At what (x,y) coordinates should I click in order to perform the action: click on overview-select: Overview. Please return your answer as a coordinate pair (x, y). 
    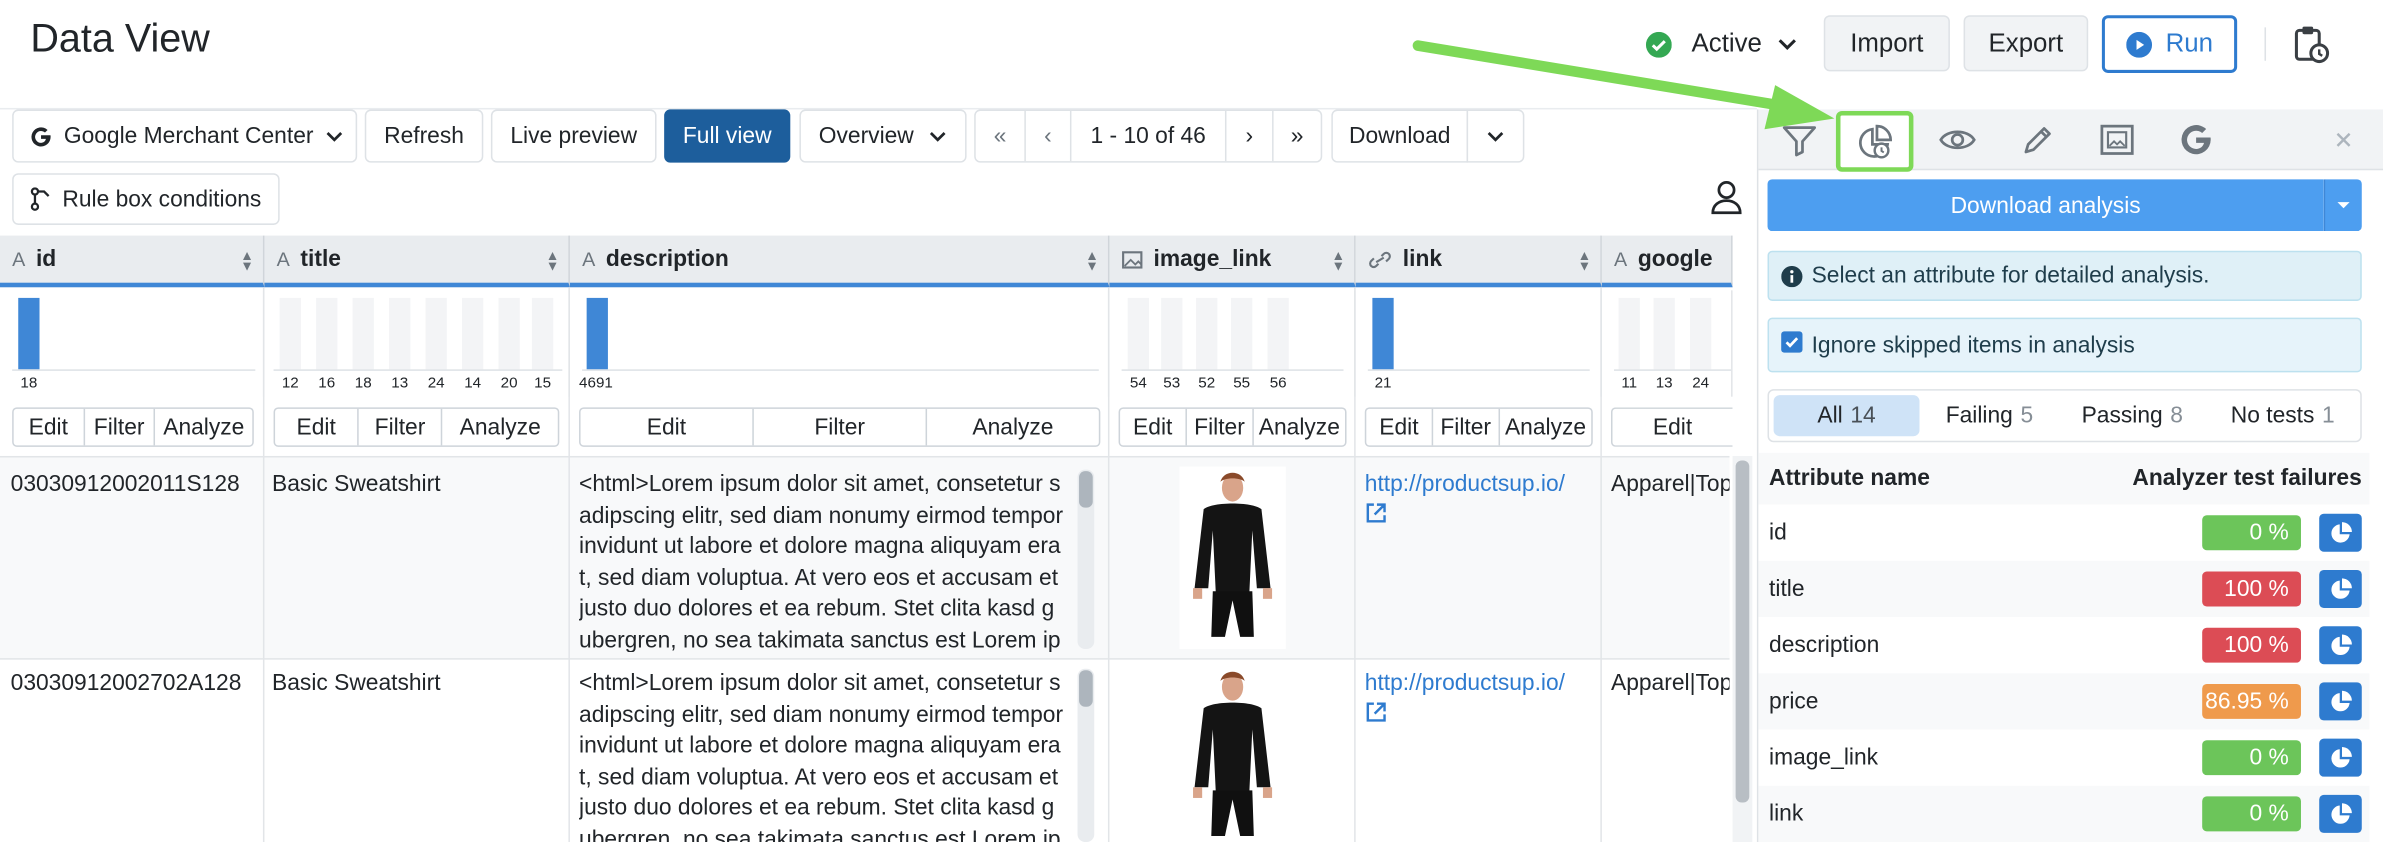
    Looking at the image, I should click on (883, 136).